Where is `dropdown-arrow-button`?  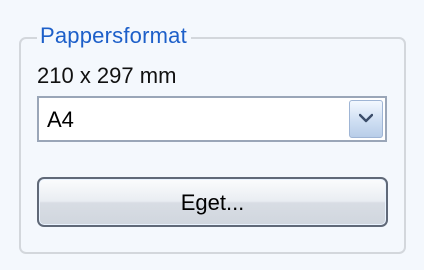
dropdown-arrow-button is located at coordinates (366, 119).